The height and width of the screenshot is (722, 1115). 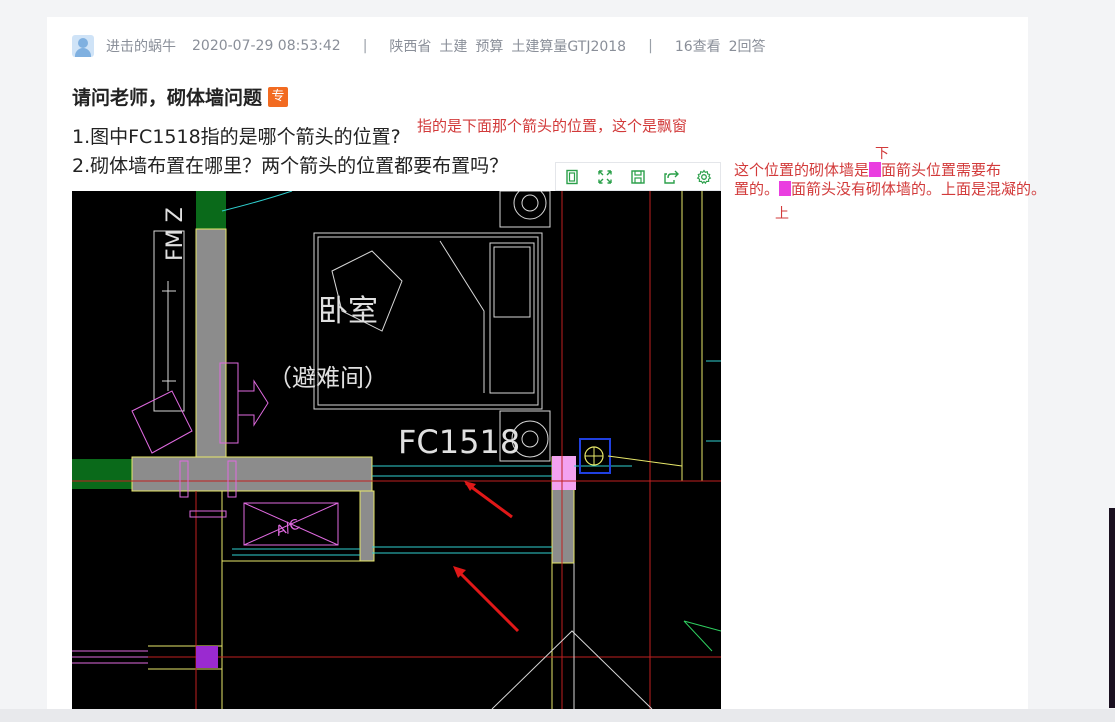 I want to click on annotation-note-1: 指的是下面那个箭头的位置，这个是飘窗, so click(x=552, y=126).